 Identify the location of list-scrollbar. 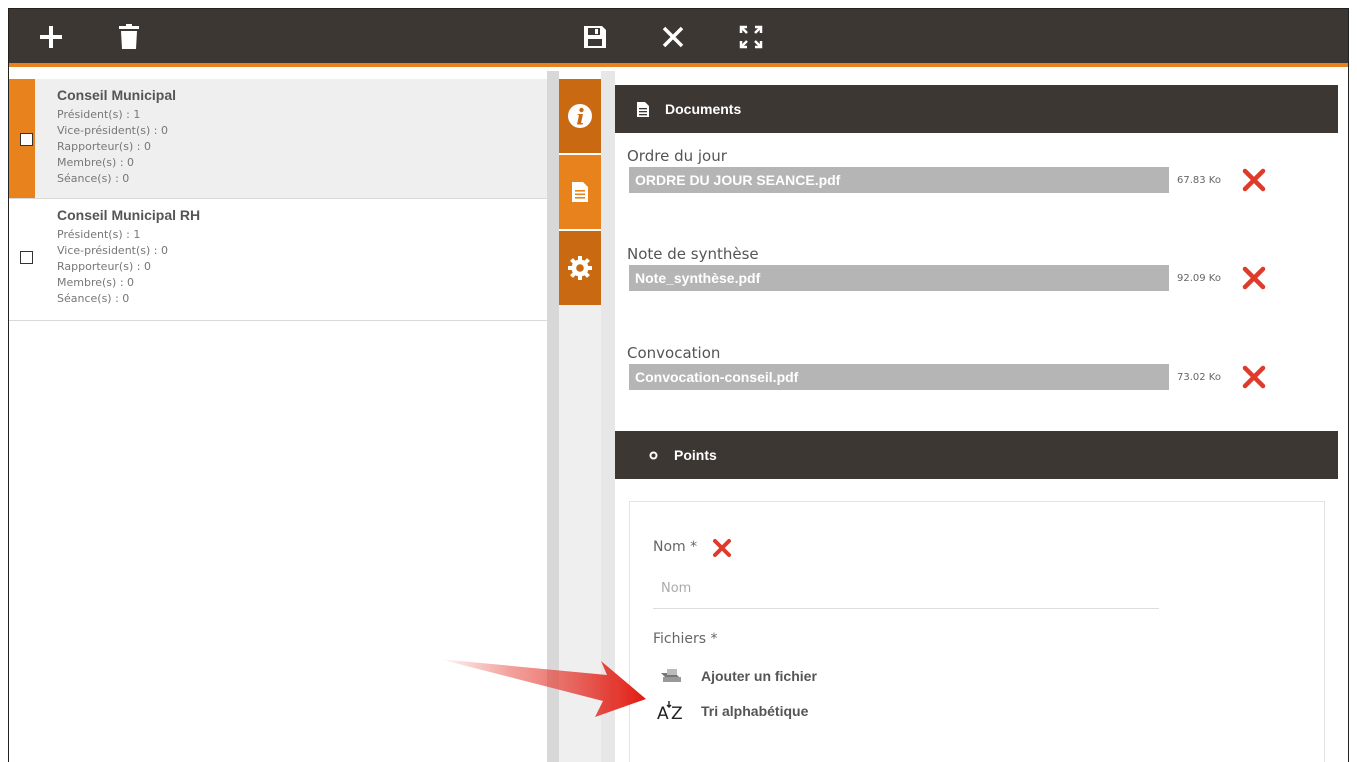
(553, 416).